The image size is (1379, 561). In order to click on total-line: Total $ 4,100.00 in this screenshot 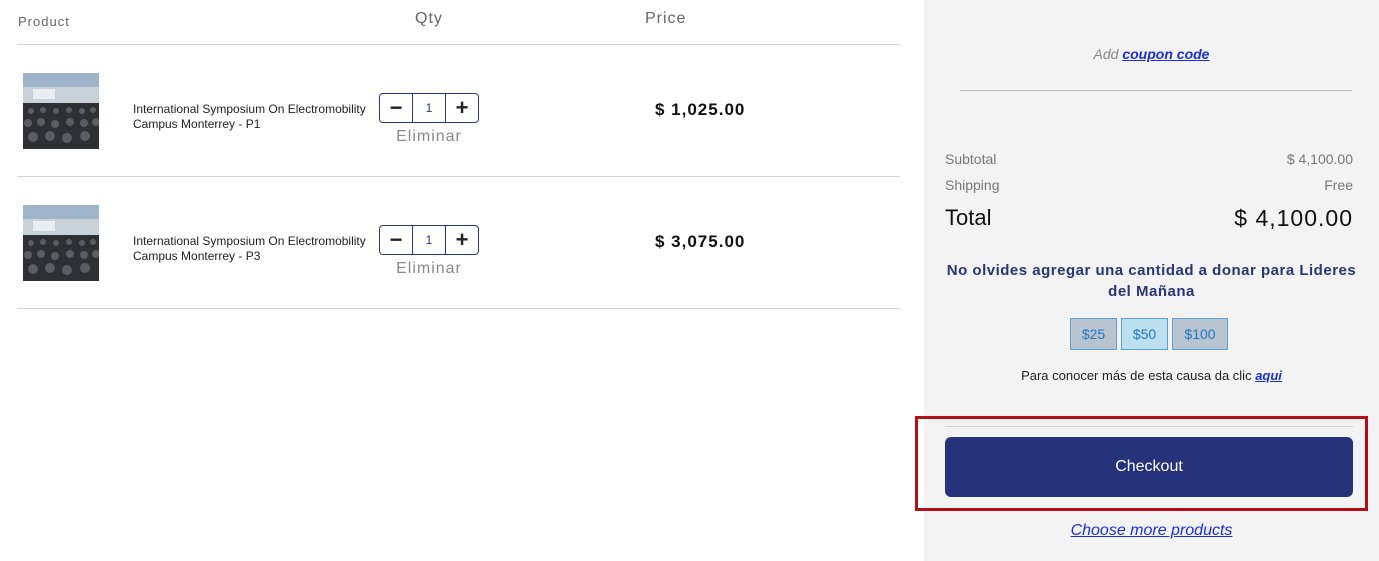, I will do `click(1149, 218)`.